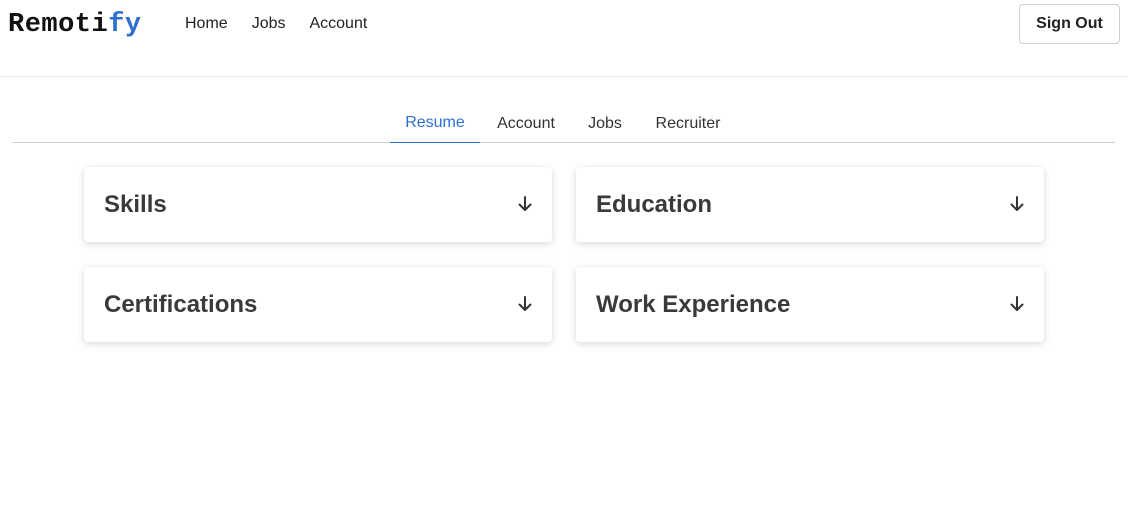 This screenshot has width=1128, height=530. What do you see at coordinates (181, 304) in the screenshot?
I see `certifications-section-title: Certifications` at bounding box center [181, 304].